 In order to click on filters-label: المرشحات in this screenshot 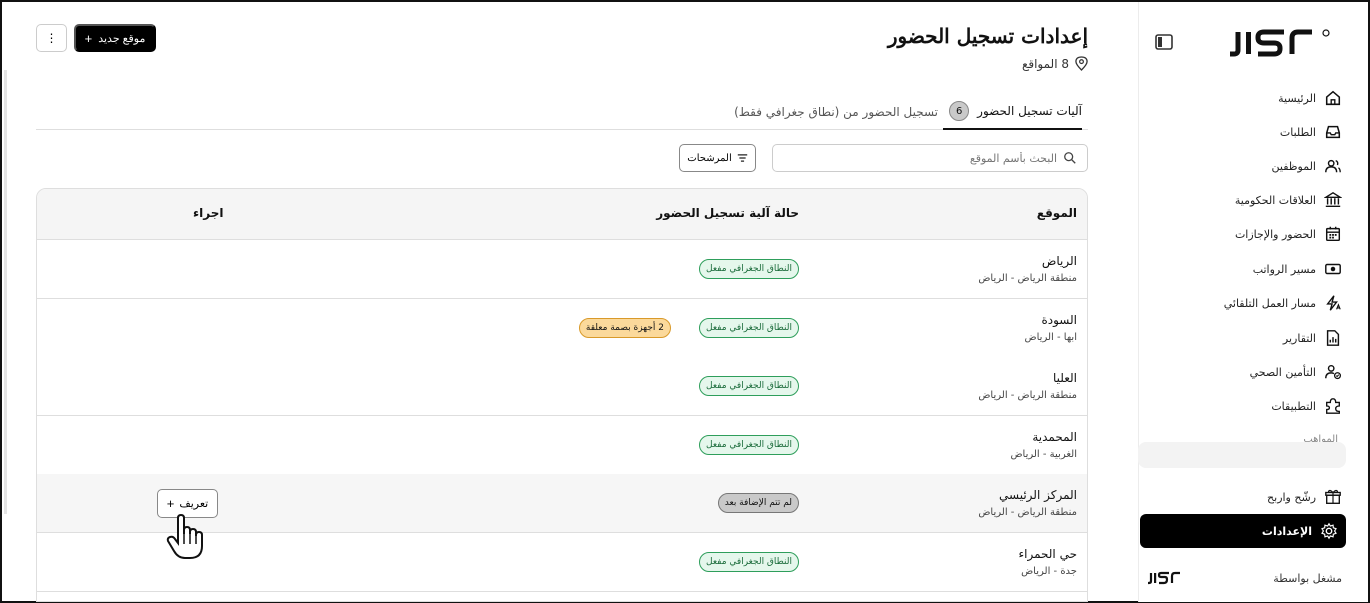, I will do `click(709, 158)`.